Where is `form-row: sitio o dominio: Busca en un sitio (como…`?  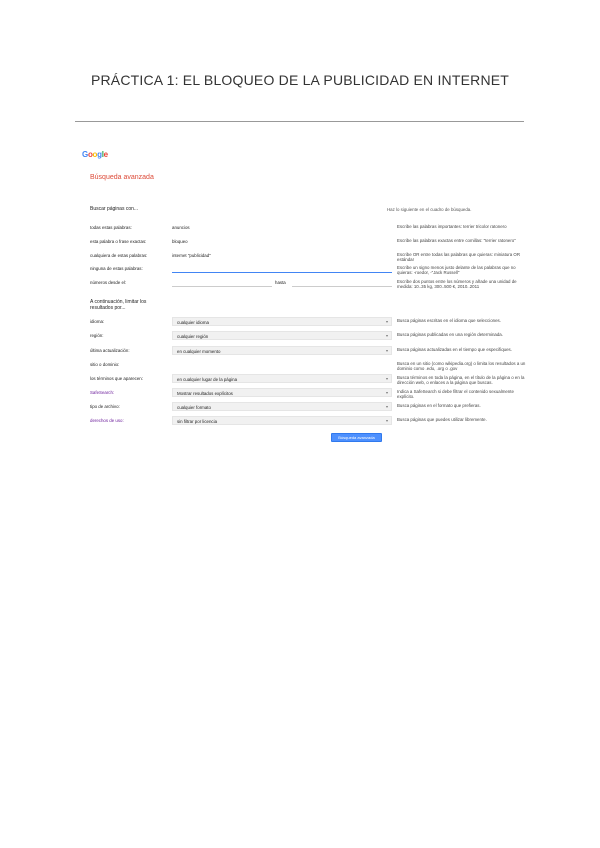
form-row: sitio o dominio: Busca en un sitio (como… is located at coordinates (308, 366).